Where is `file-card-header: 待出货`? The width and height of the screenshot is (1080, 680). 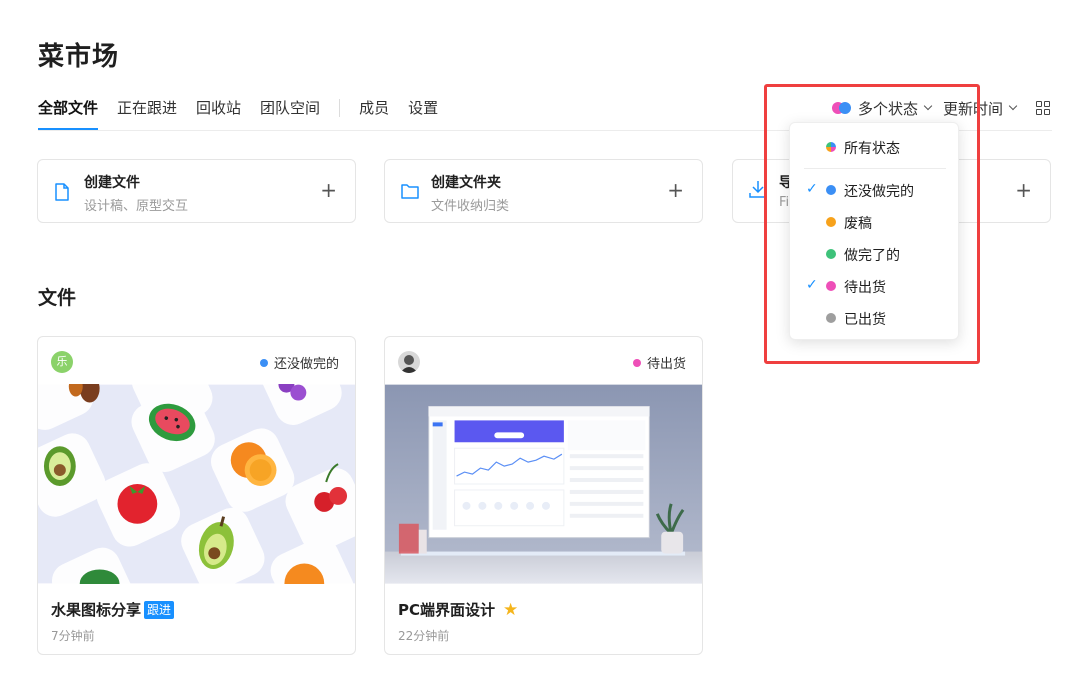
file-card-header: 待出货 is located at coordinates (543, 360).